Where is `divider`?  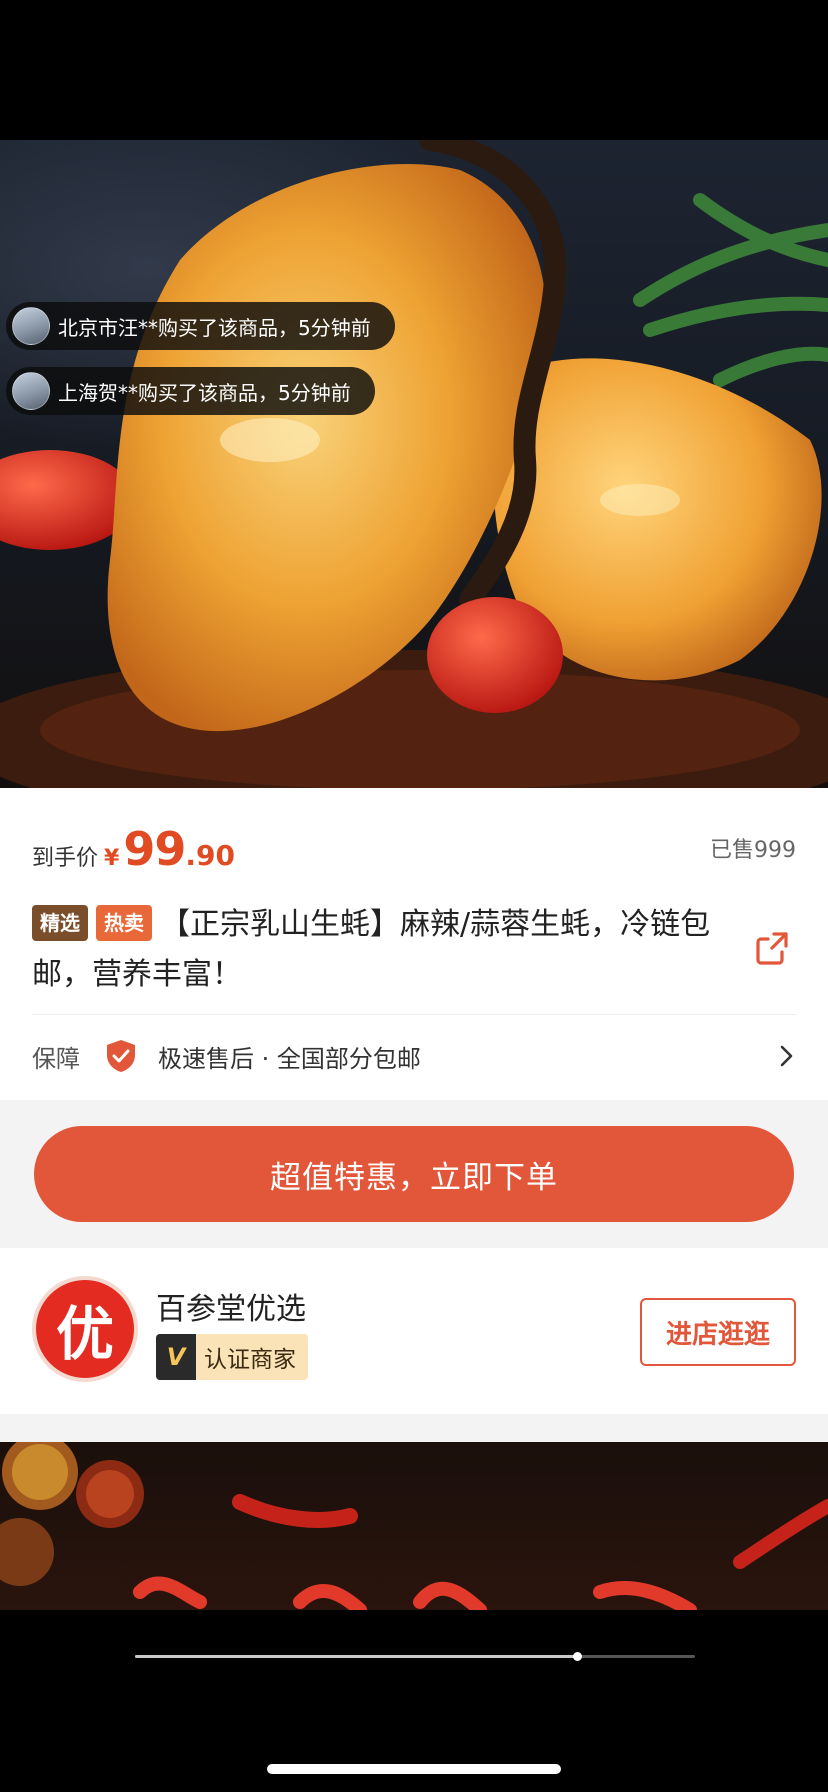 divider is located at coordinates (414, 1014).